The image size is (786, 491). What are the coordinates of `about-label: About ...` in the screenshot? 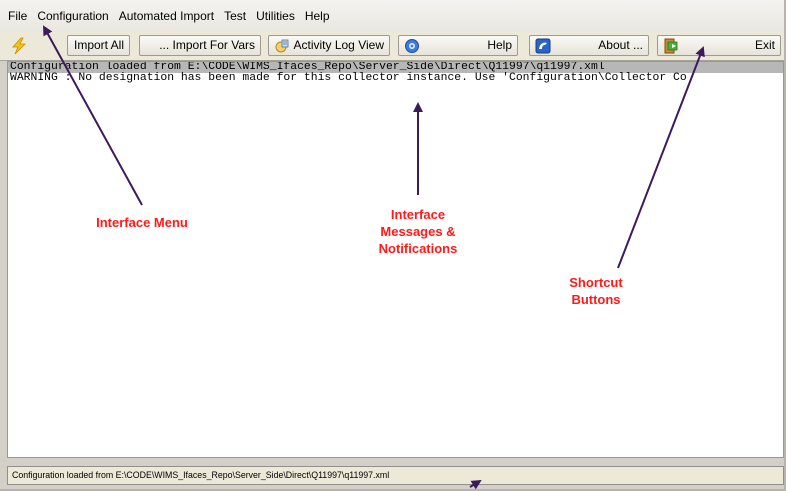 It's located at (620, 45).